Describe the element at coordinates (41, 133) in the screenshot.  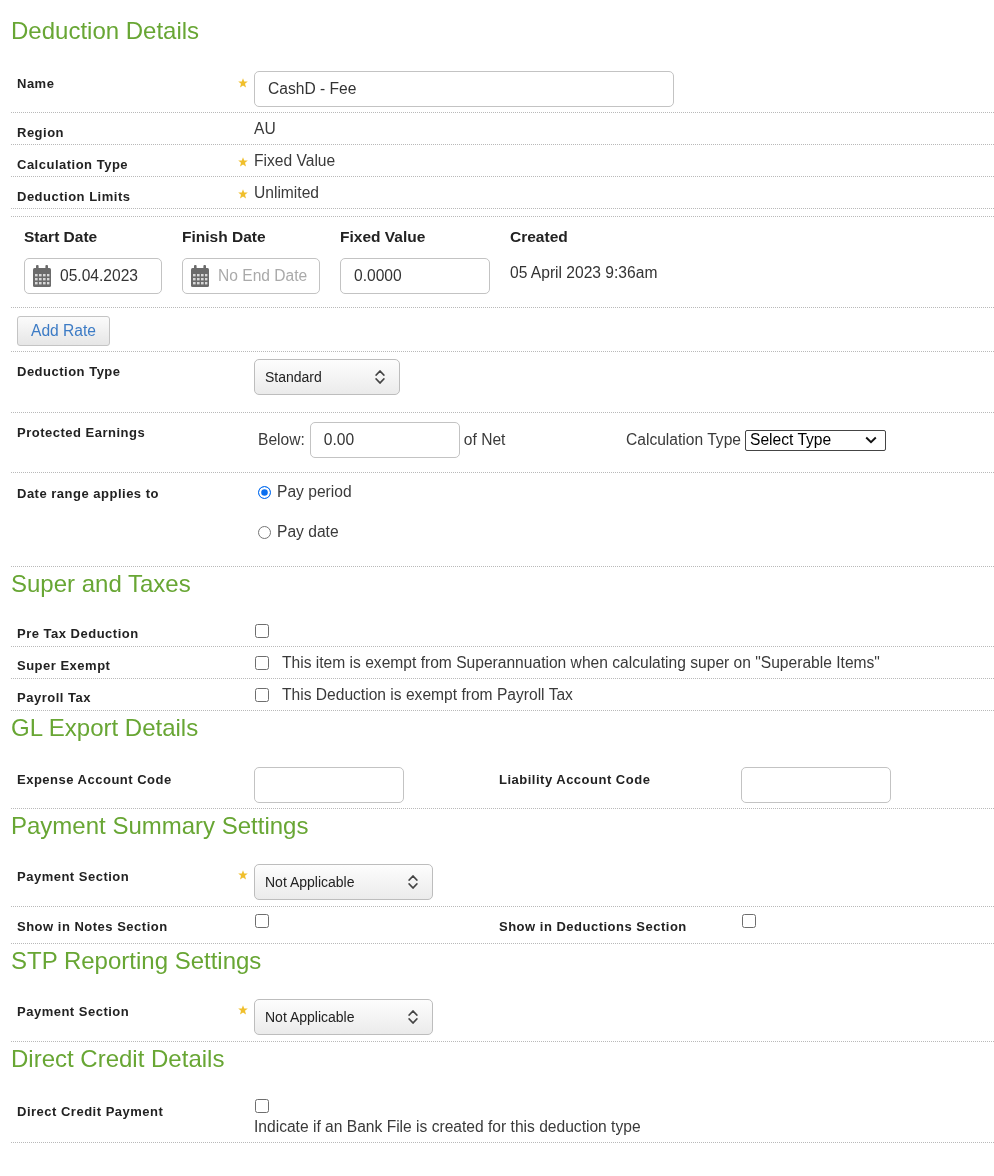
I see `field-label: Region` at that location.